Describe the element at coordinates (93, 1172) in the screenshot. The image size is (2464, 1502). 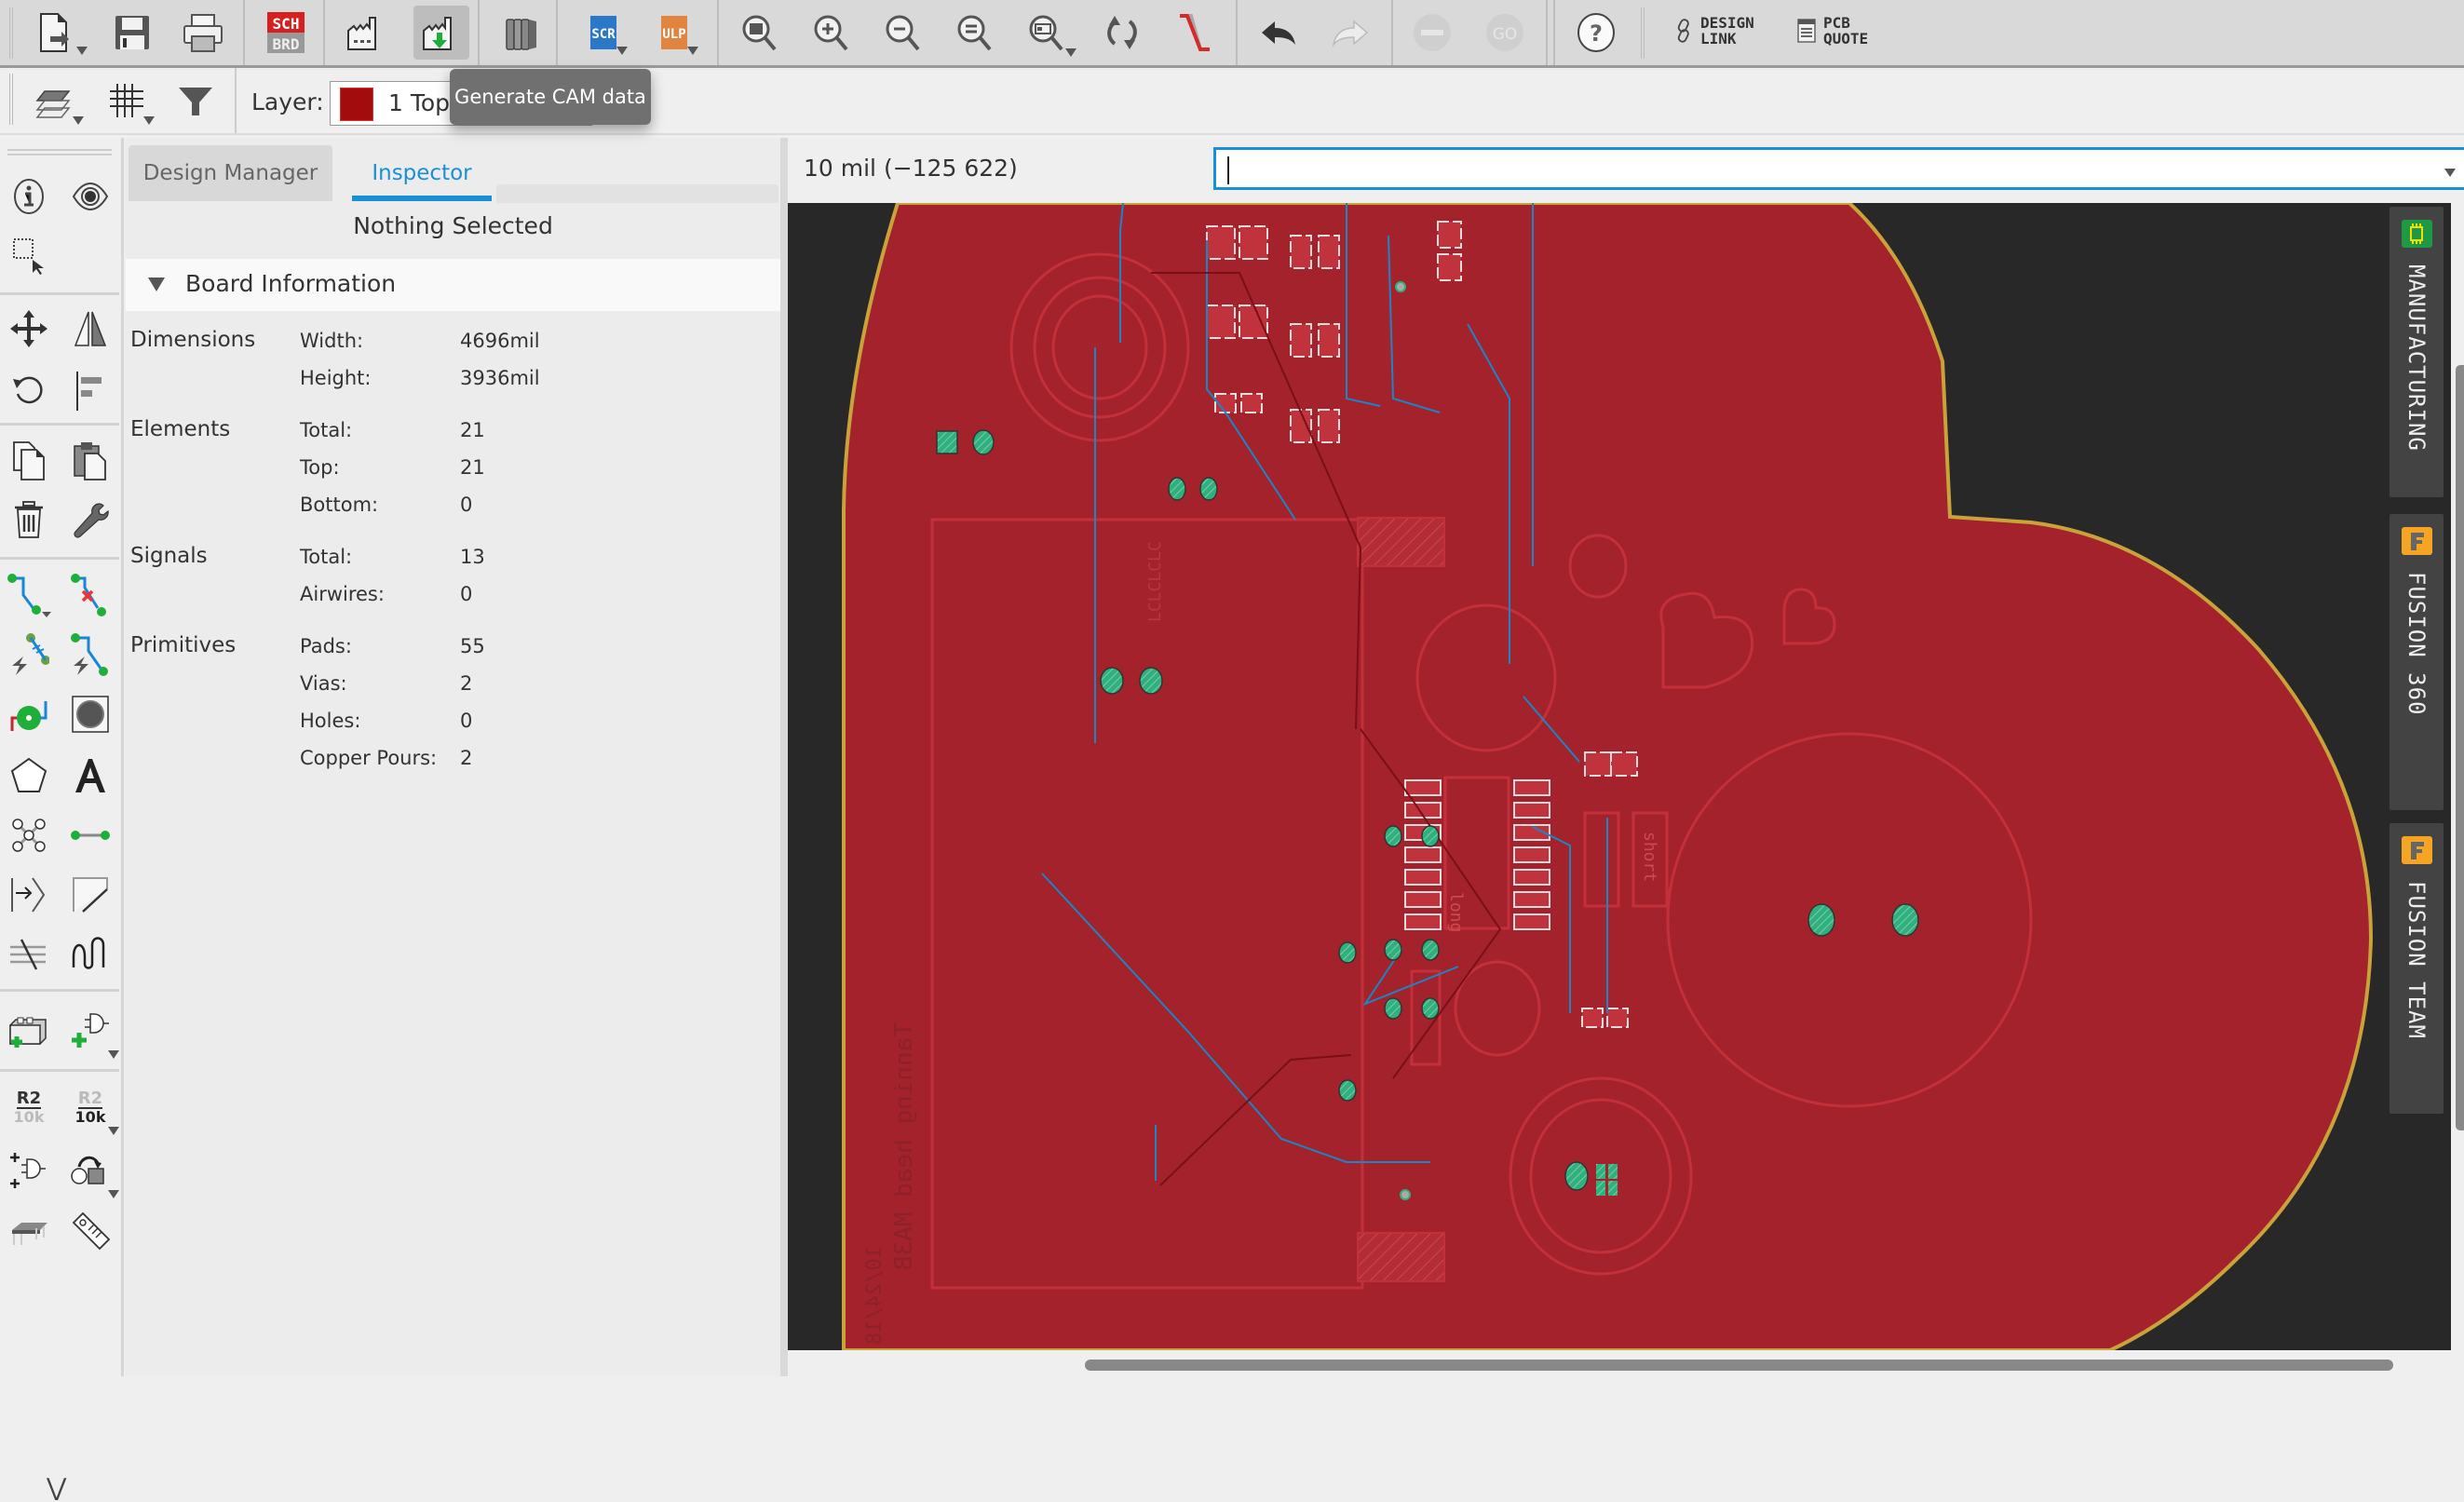
I see `replace-tool` at that location.